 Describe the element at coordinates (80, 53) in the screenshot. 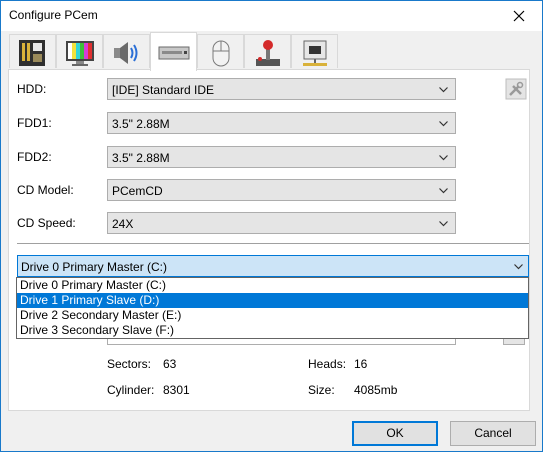

I see `display-monitor-icon` at that location.